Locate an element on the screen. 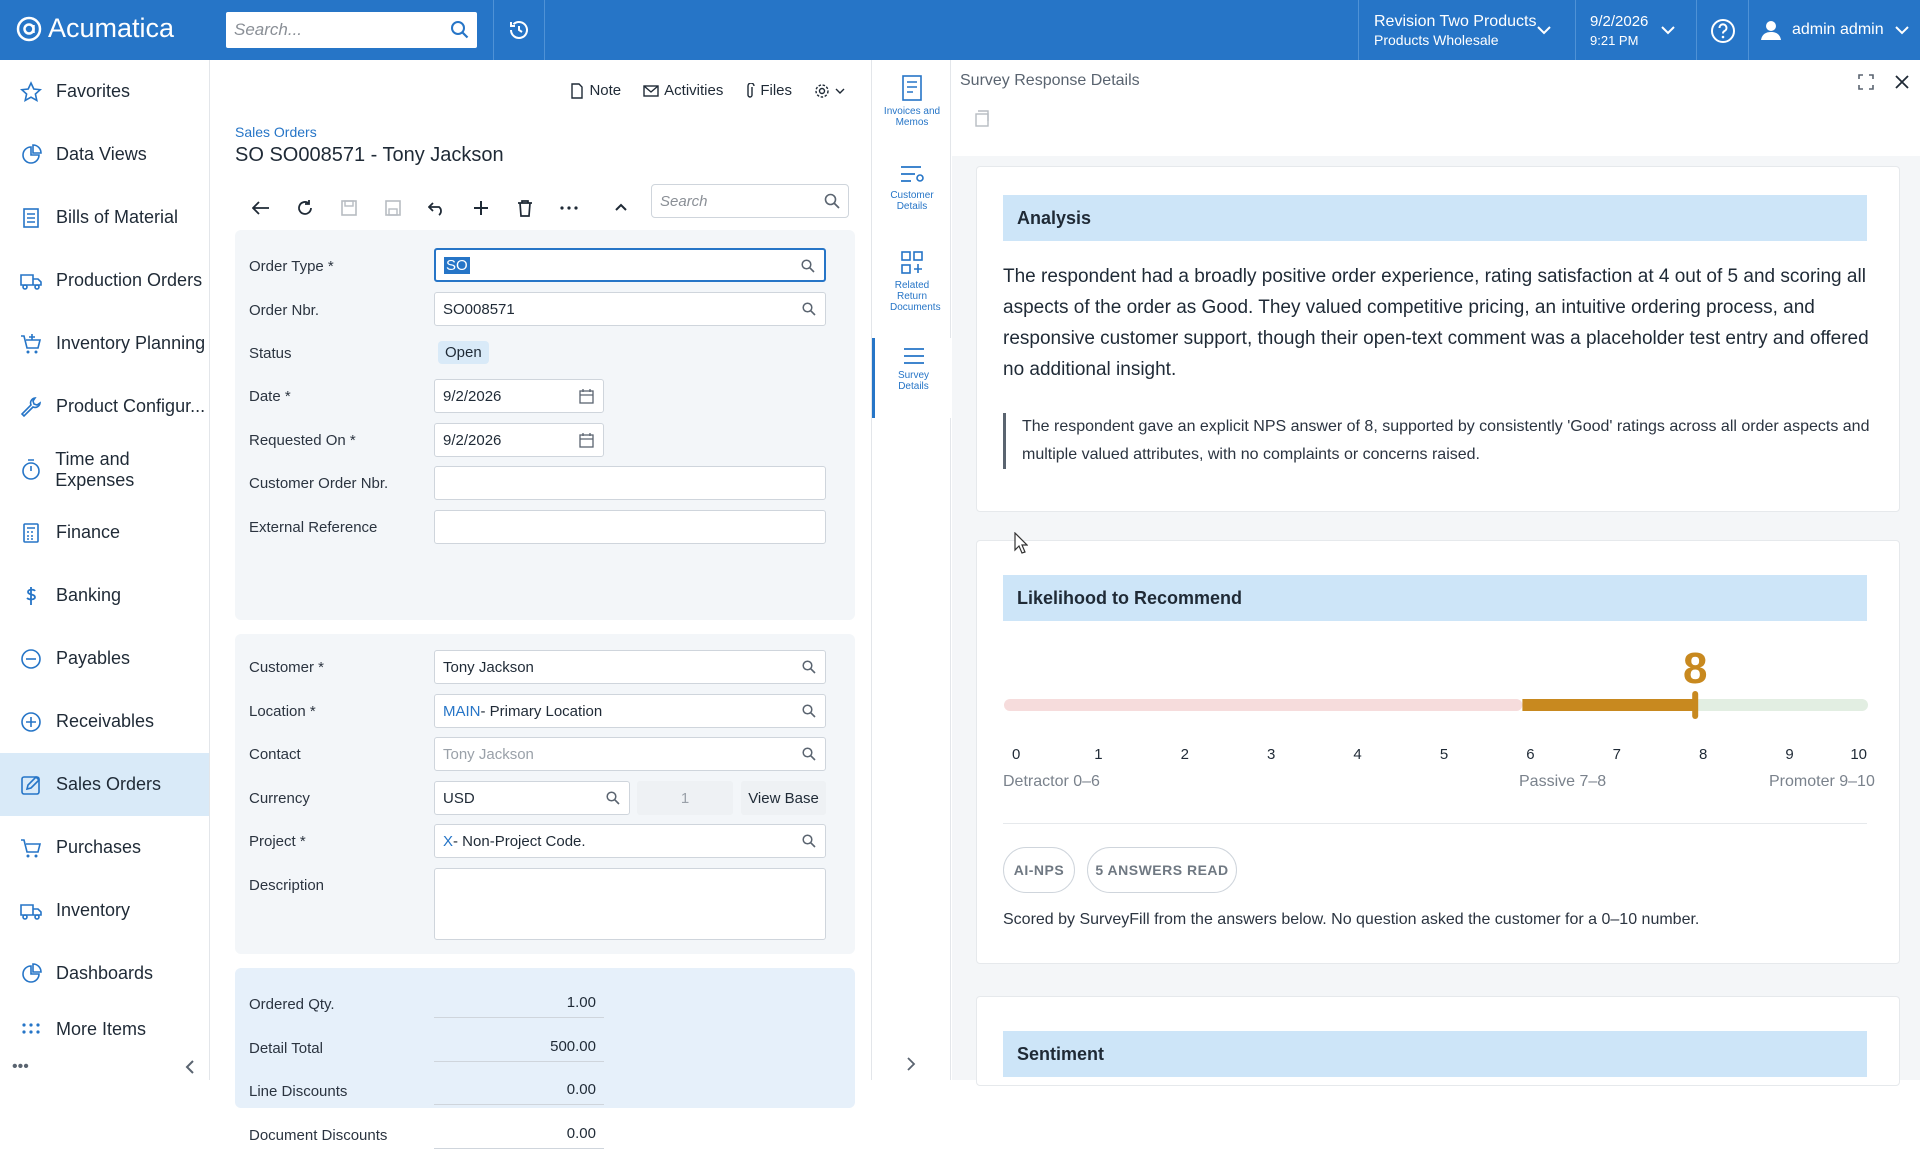 The height and width of the screenshot is (1149, 1920). files-link: Files is located at coordinates (768, 90).